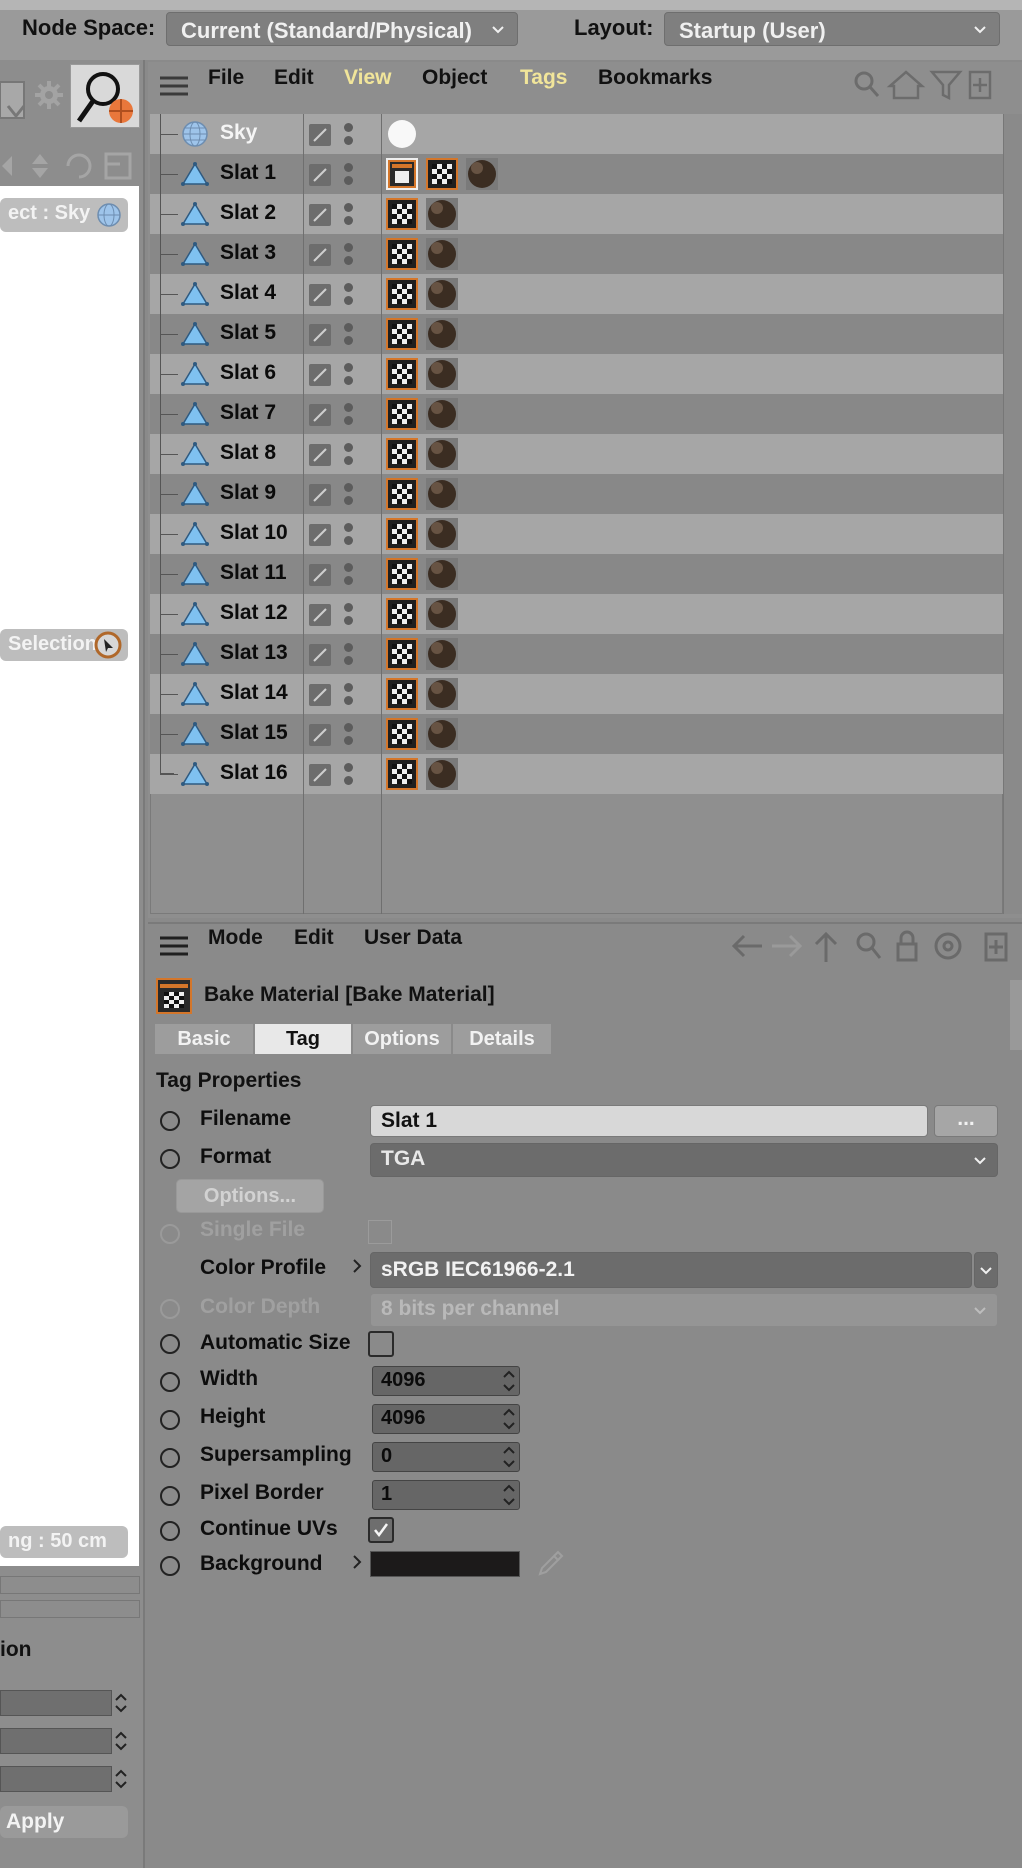 Image resolution: width=1022 pixels, height=1868 pixels. I want to click on chevron-right-icon, so click(357, 1266).